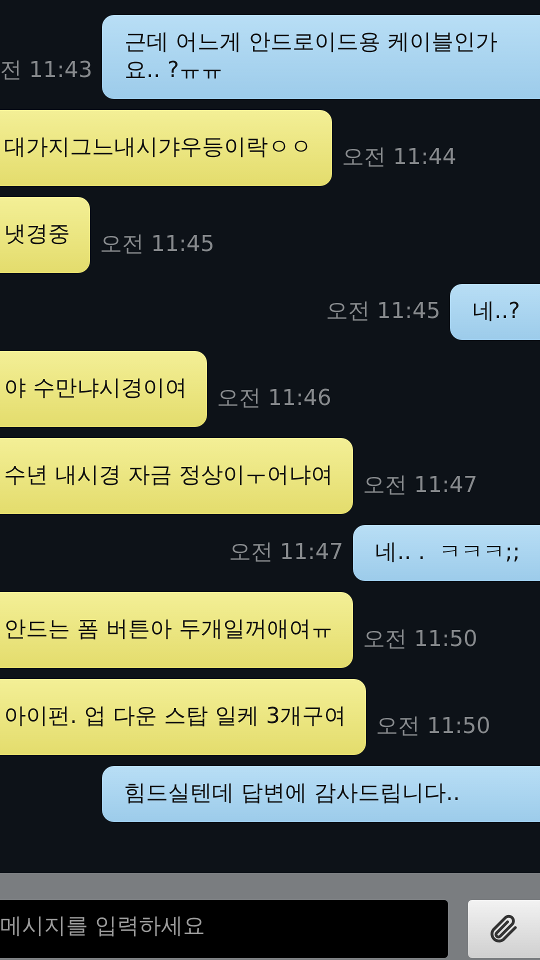 Image resolution: width=540 pixels, height=960 pixels. What do you see at coordinates (274, 399) in the screenshot?
I see `message-time: 오전 11:46` at bounding box center [274, 399].